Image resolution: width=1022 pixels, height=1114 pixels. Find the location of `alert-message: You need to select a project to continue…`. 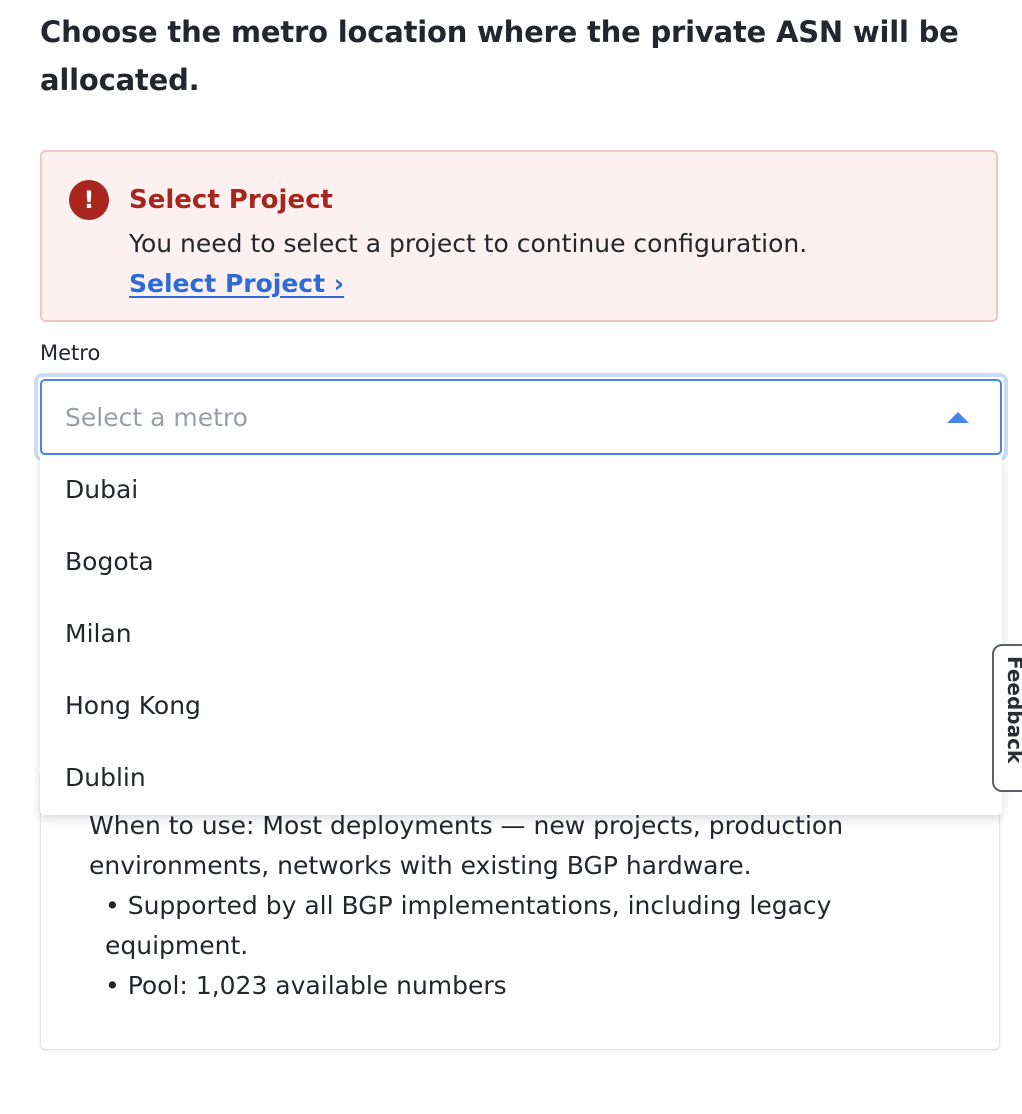

alert-message: You need to select a project to continue… is located at coordinates (468, 243).